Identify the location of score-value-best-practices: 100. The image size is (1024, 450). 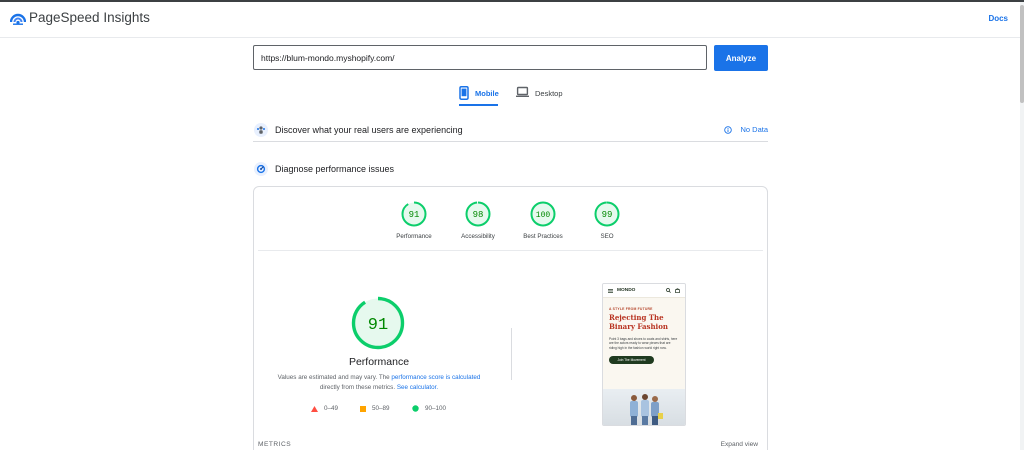
(543, 215).